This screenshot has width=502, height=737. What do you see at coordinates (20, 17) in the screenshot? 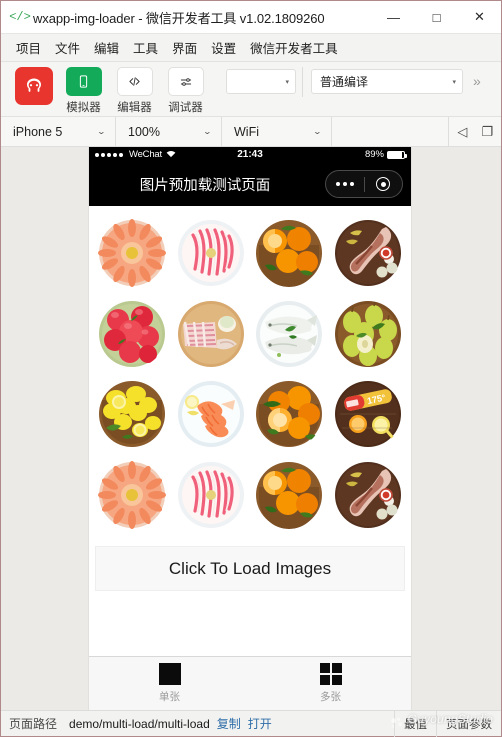
I see `code-brackets-icon: </>` at bounding box center [20, 17].